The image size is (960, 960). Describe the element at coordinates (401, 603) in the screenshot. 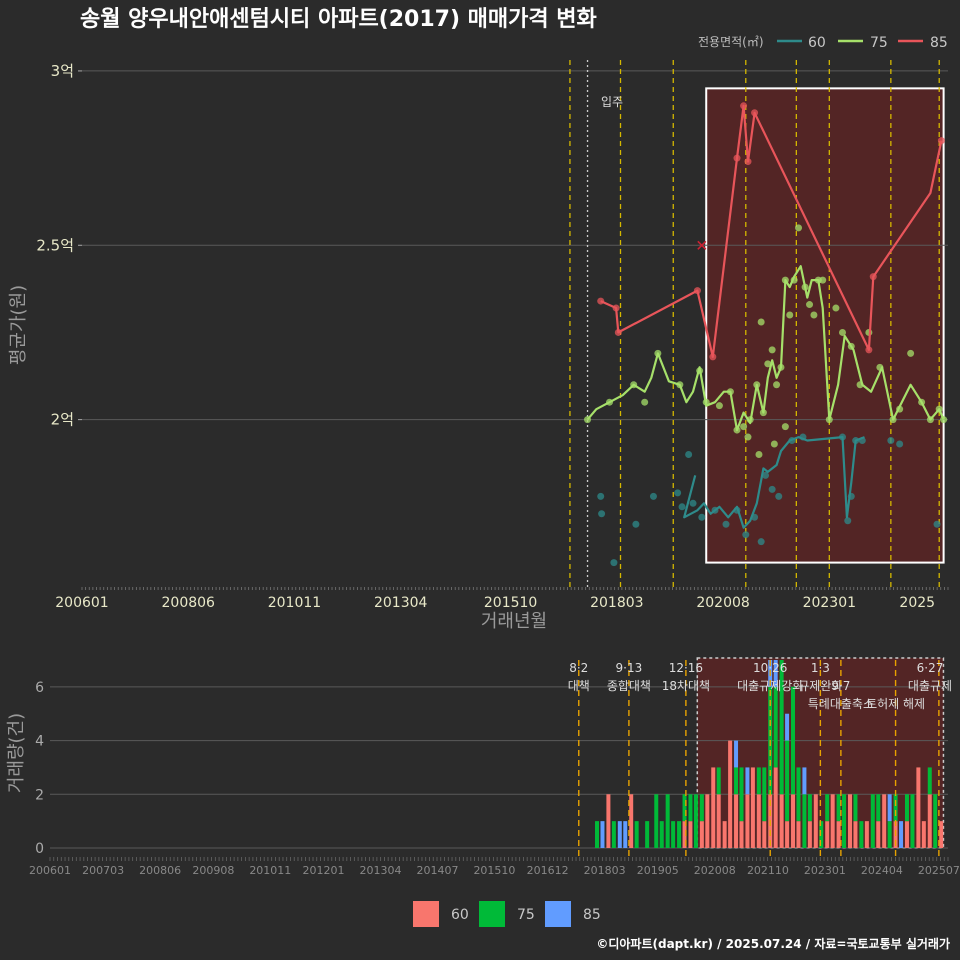

I see `x-tick-label: 201304` at that location.